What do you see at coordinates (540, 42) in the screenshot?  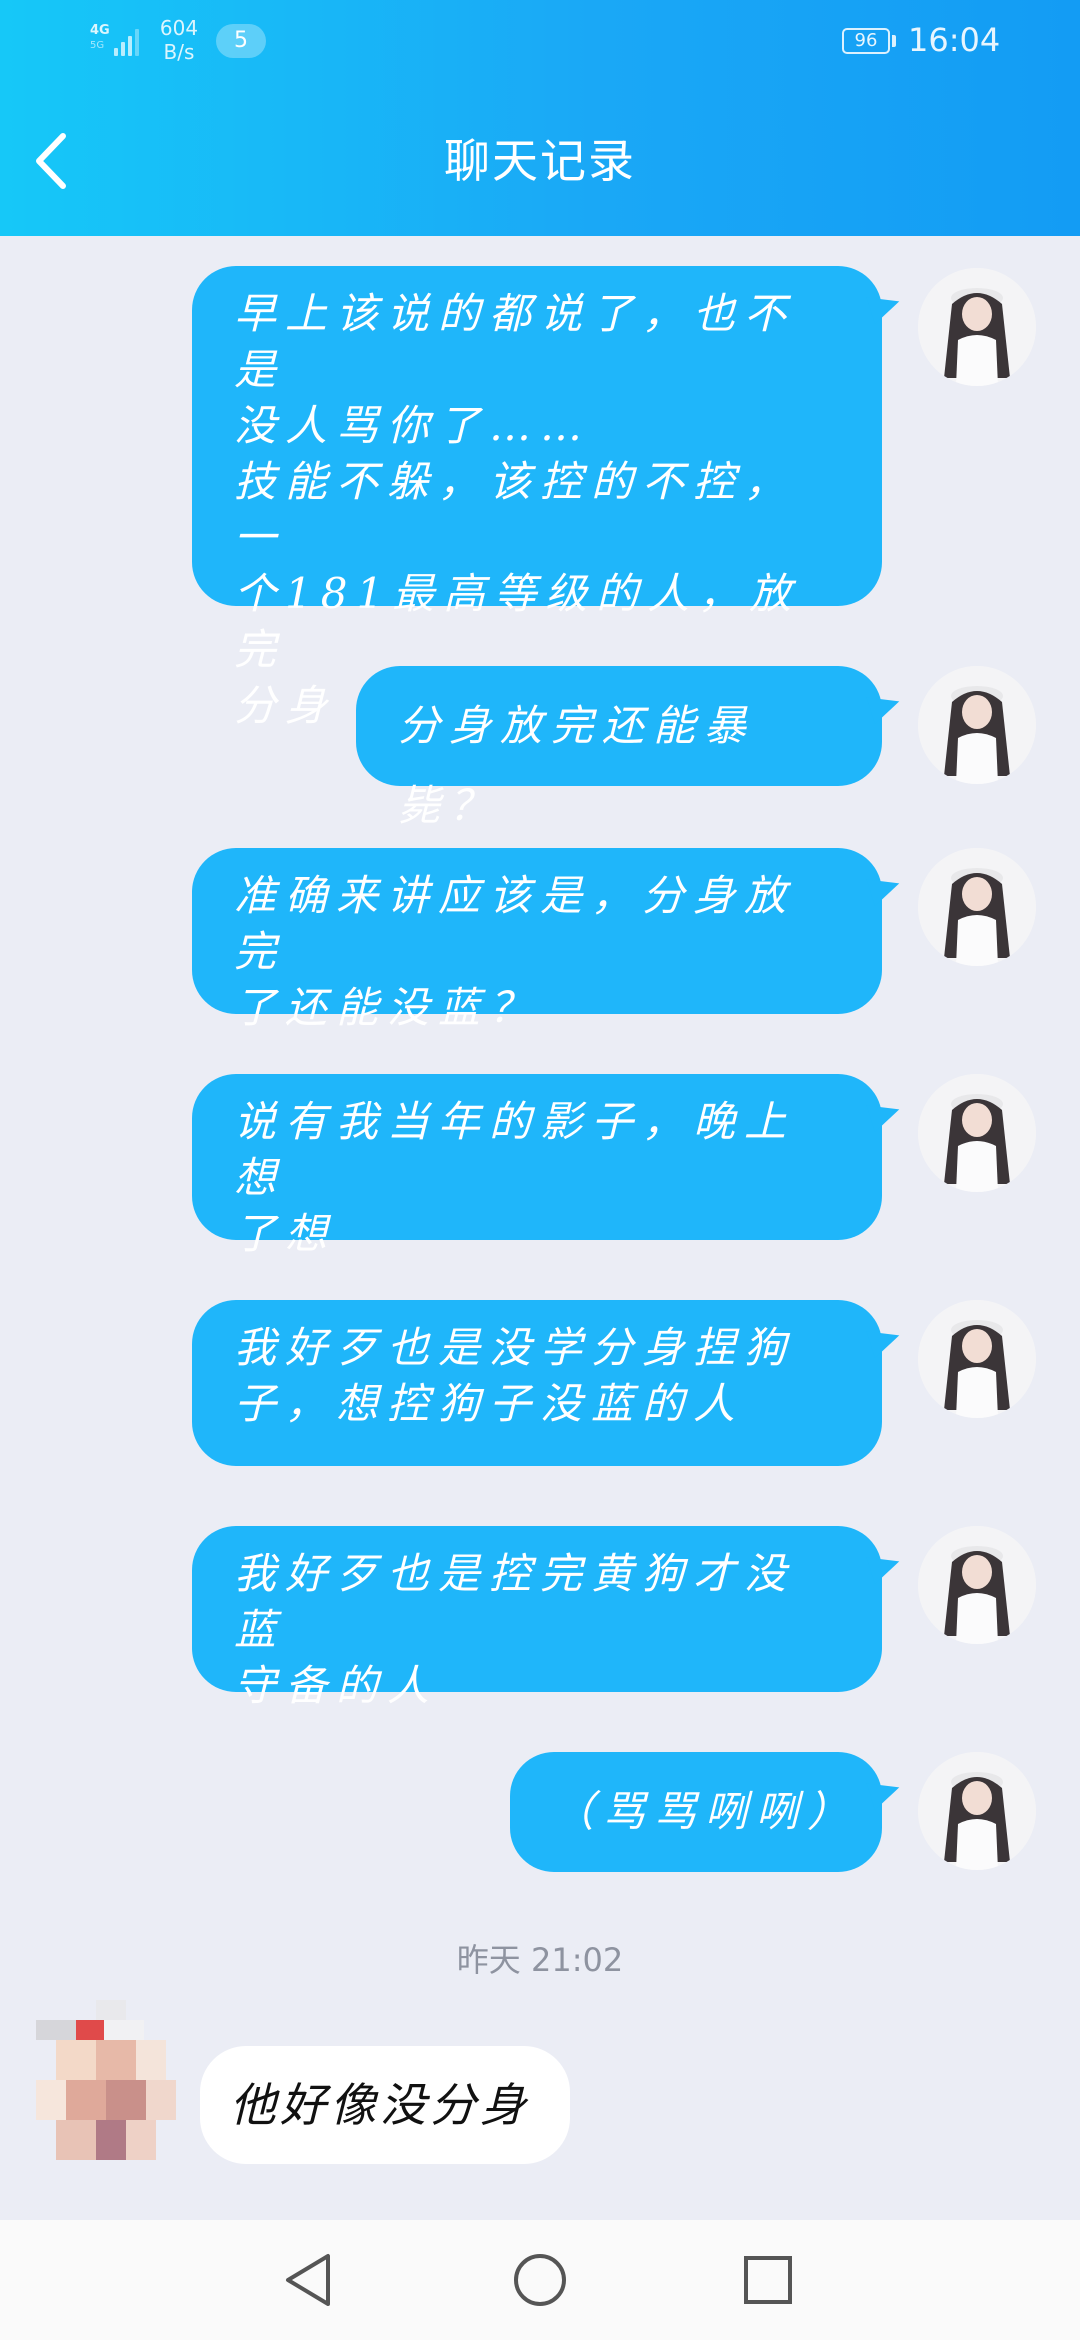 I see `status-bar: 4G 5G 604 B/s 5 96 16:04` at bounding box center [540, 42].